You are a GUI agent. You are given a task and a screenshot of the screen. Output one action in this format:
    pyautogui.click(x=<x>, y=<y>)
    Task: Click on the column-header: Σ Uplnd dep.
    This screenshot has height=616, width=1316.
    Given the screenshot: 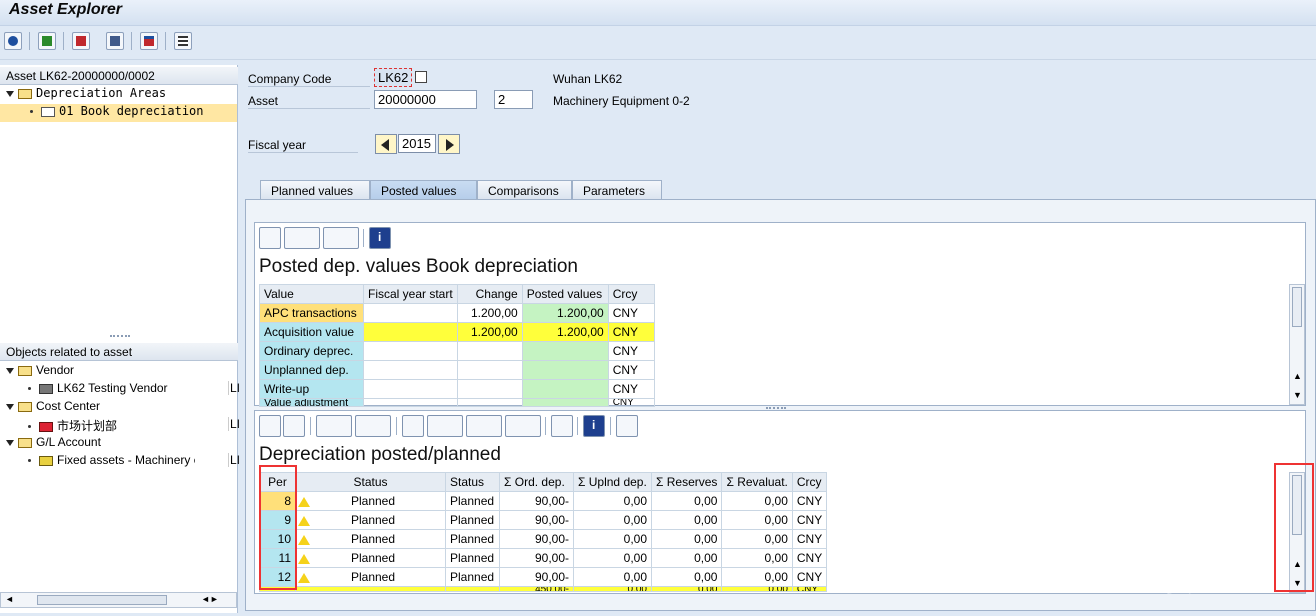 What is the action you would take?
    pyautogui.click(x=612, y=482)
    